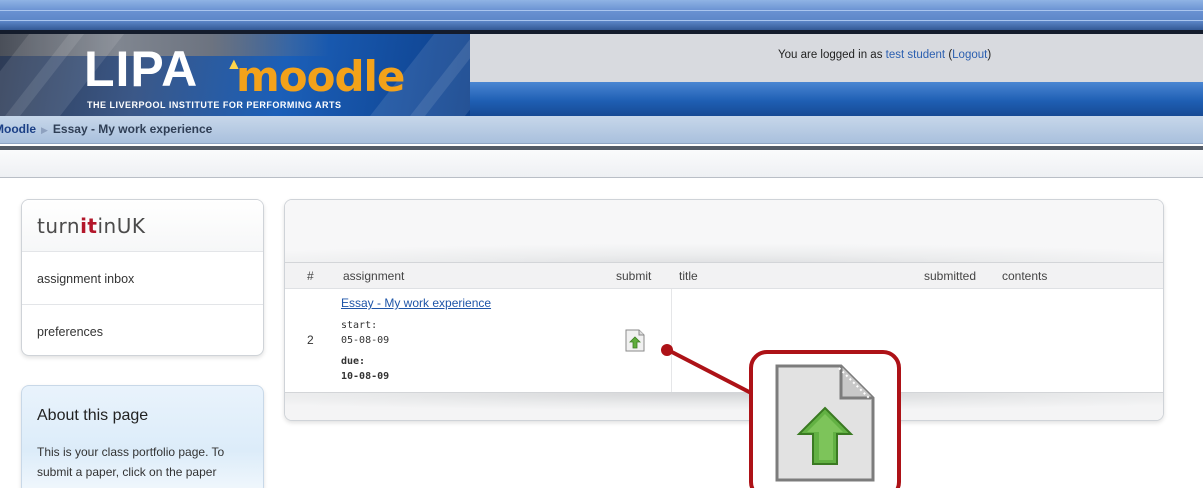 The image size is (1203, 488). I want to click on header-top-stripe, so click(601, 15).